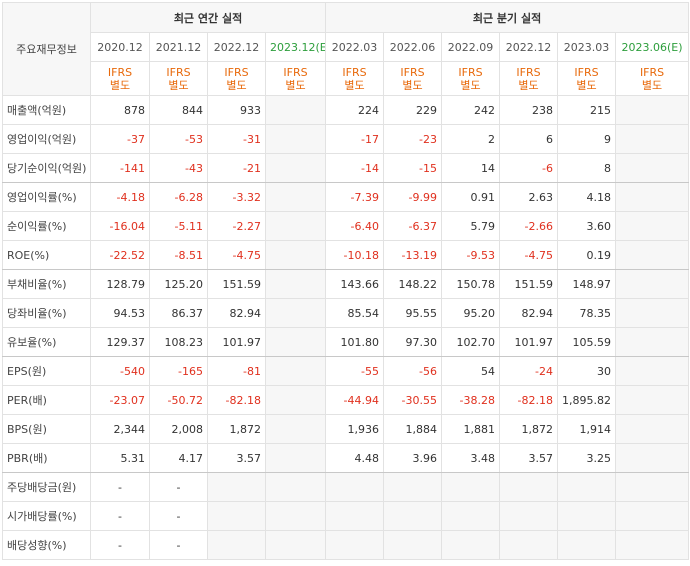 The image size is (690, 566). What do you see at coordinates (355, 458) in the screenshot?
I see `table-cell: 4.48` at bounding box center [355, 458].